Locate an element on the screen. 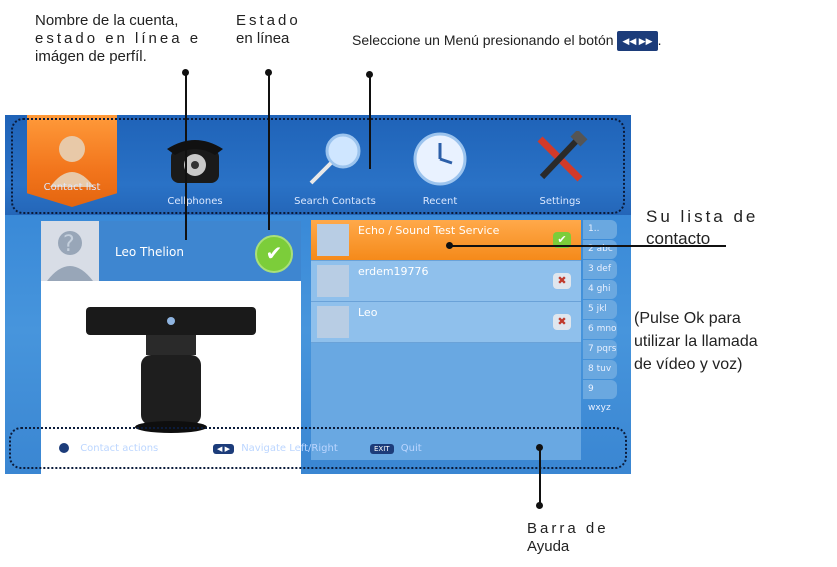 The width and height of the screenshot is (837, 567). alpha-key: 5 jkl is located at coordinates (600, 309).